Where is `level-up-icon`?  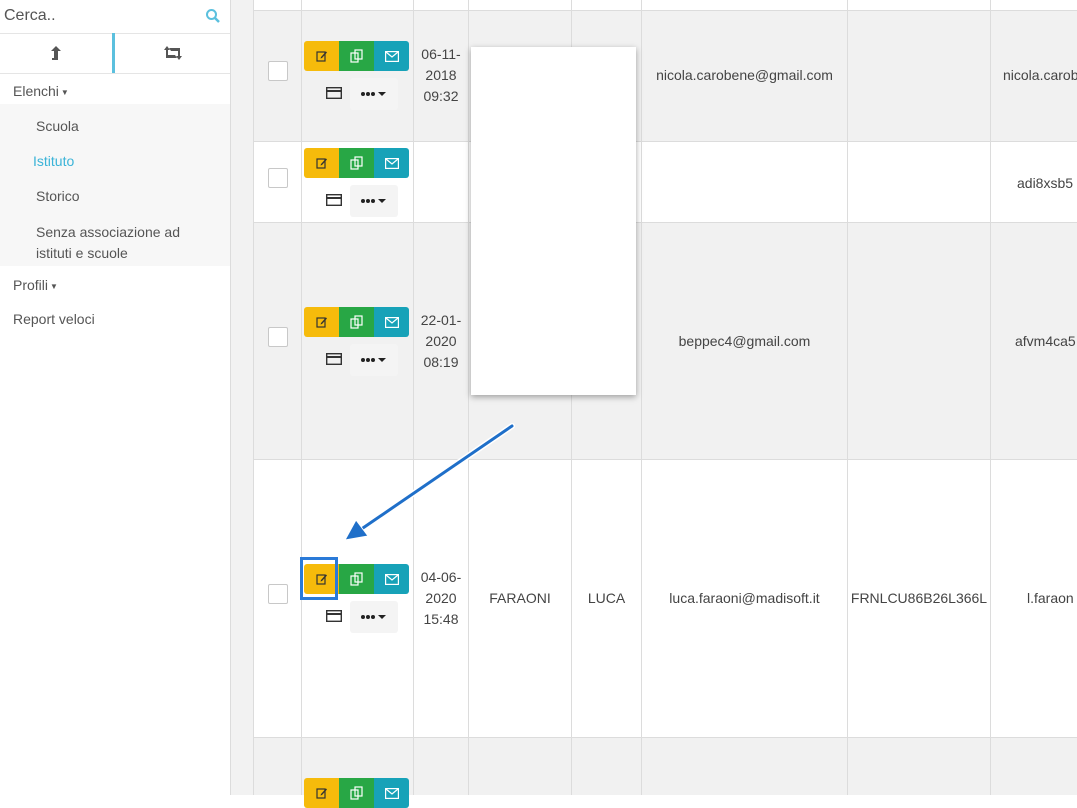
level-up-icon is located at coordinates (56, 53).